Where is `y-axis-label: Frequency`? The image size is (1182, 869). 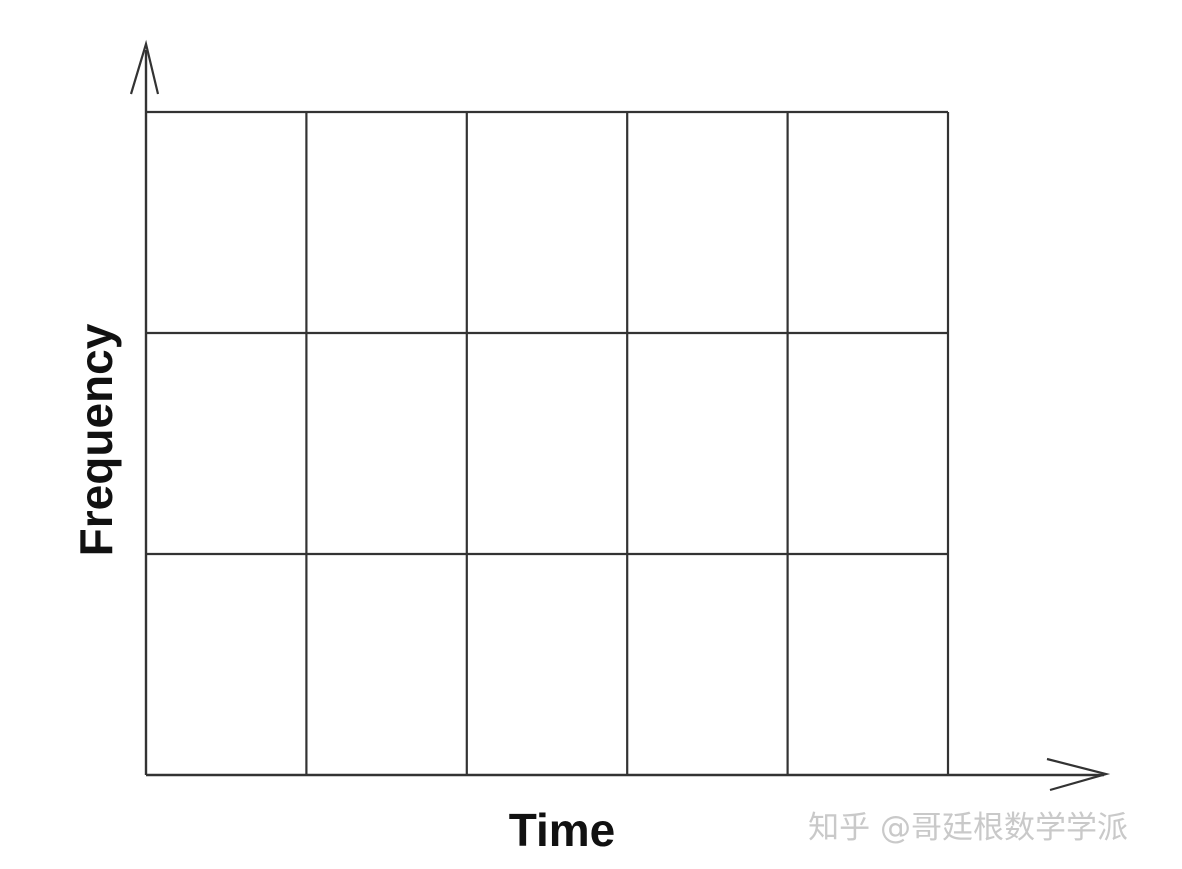
y-axis-label: Frequency is located at coordinates (96, 439).